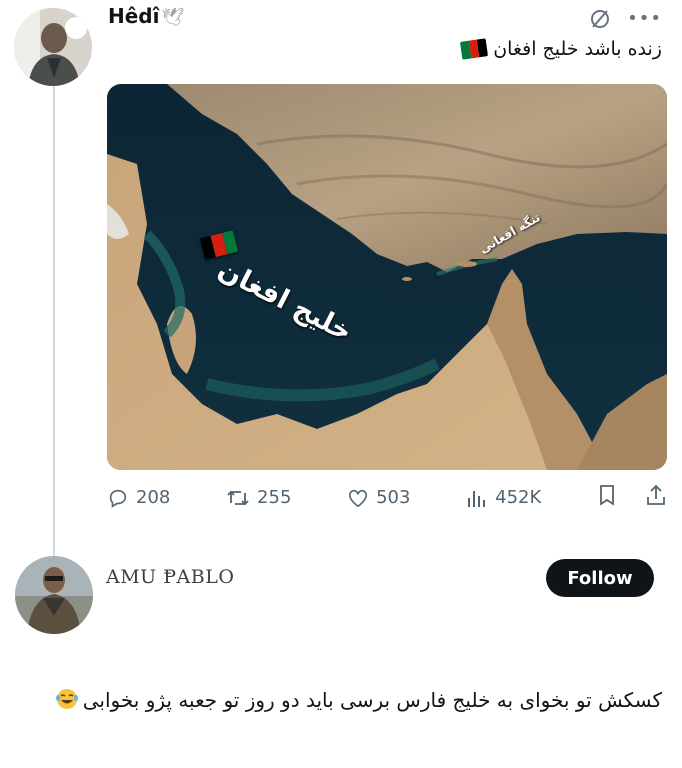 The height and width of the screenshot is (768, 682). Describe the element at coordinates (600, 19) in the screenshot. I see `grok-icon` at that location.